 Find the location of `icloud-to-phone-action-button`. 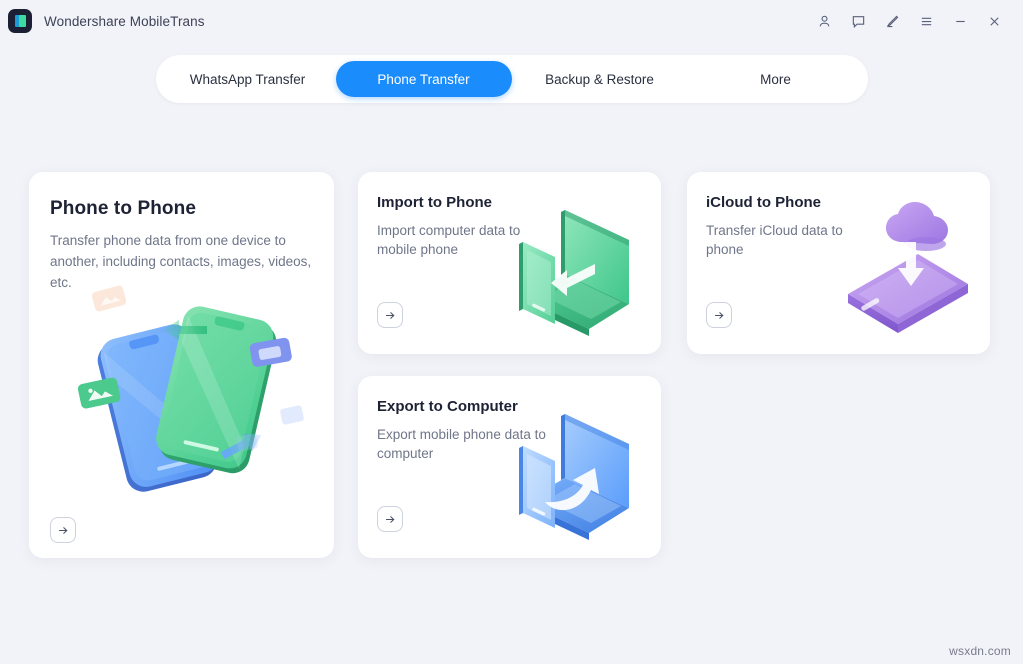

icloud-to-phone-action-button is located at coordinates (719, 315).